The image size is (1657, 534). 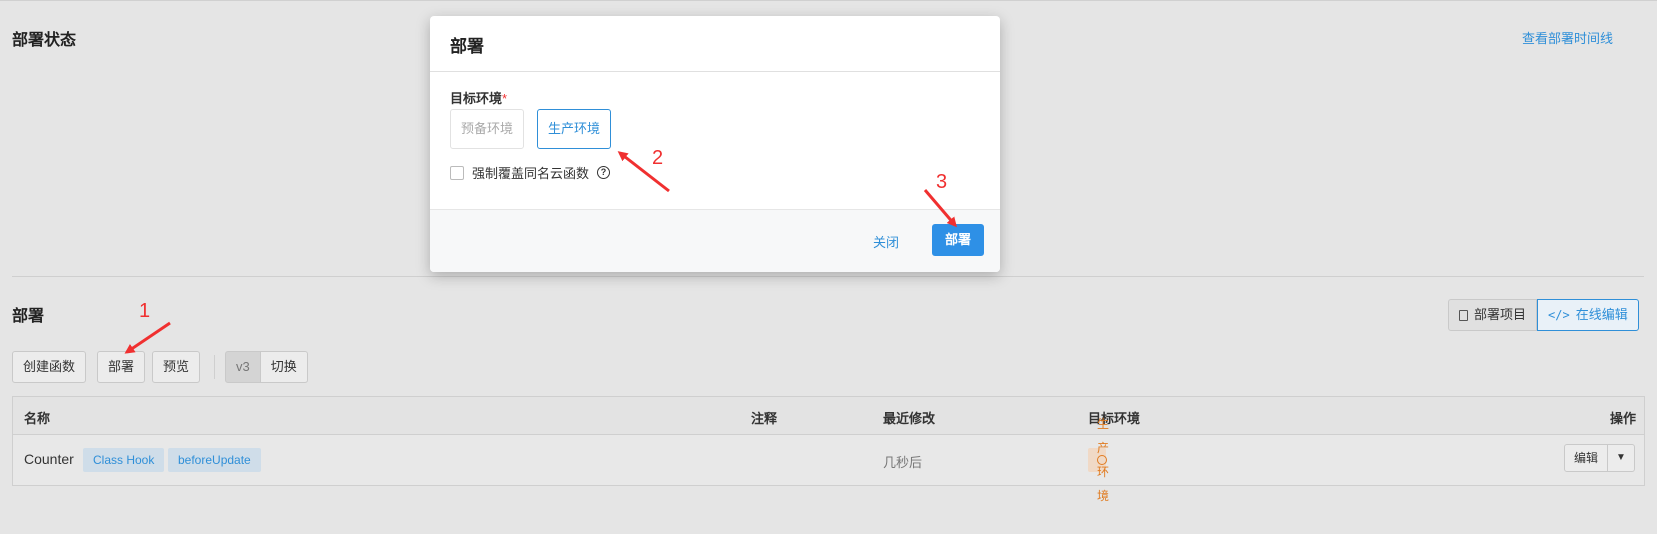 What do you see at coordinates (147, 337) in the screenshot?
I see `arrow-1-icon` at bounding box center [147, 337].